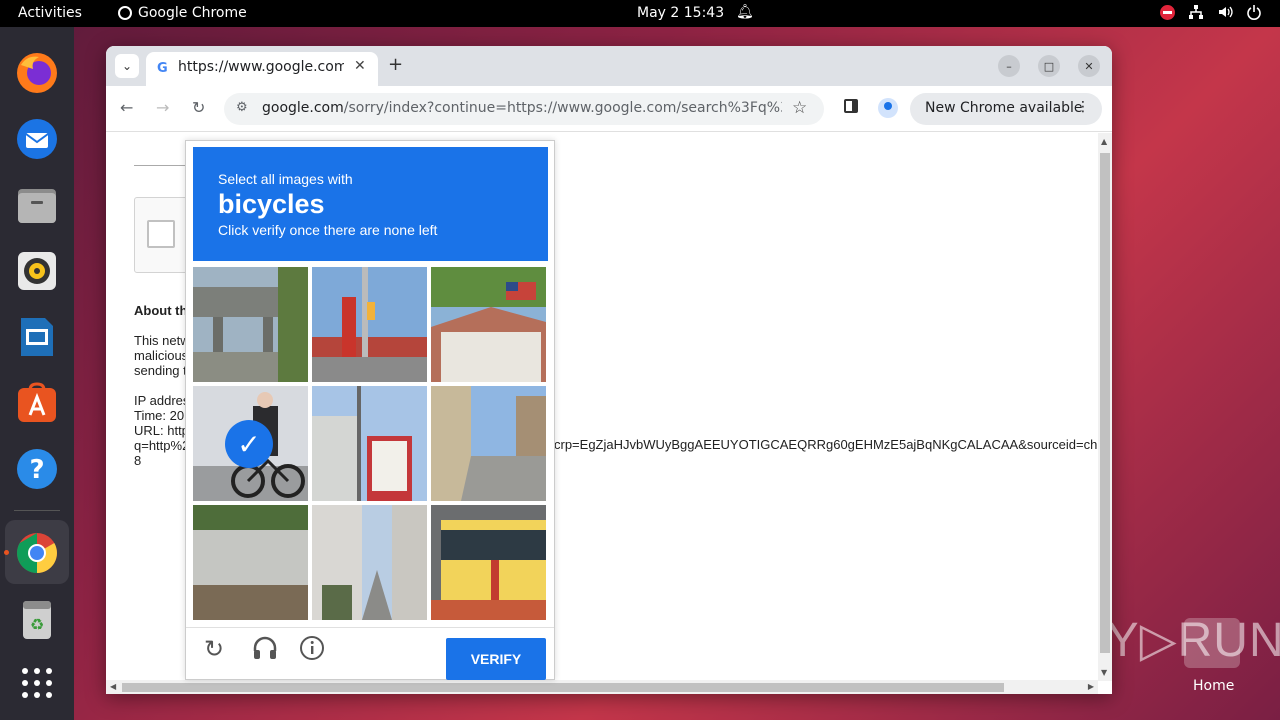 The height and width of the screenshot is (720, 1280). What do you see at coordinates (888, 108) in the screenshot?
I see `profile-icon` at bounding box center [888, 108].